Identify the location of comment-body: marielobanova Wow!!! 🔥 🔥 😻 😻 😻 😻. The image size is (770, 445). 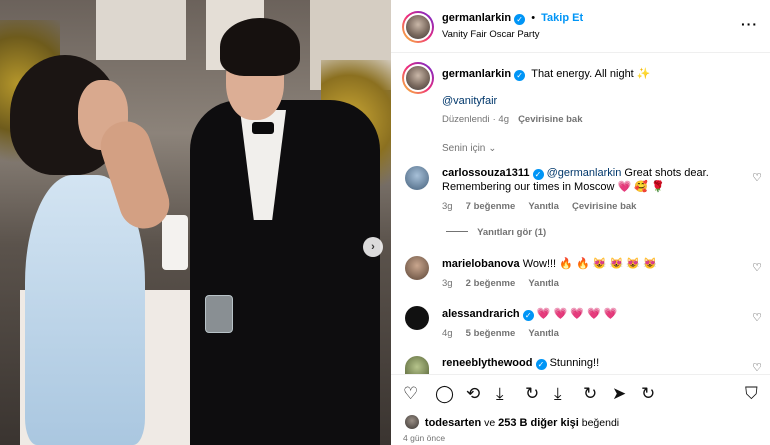
(549, 263).